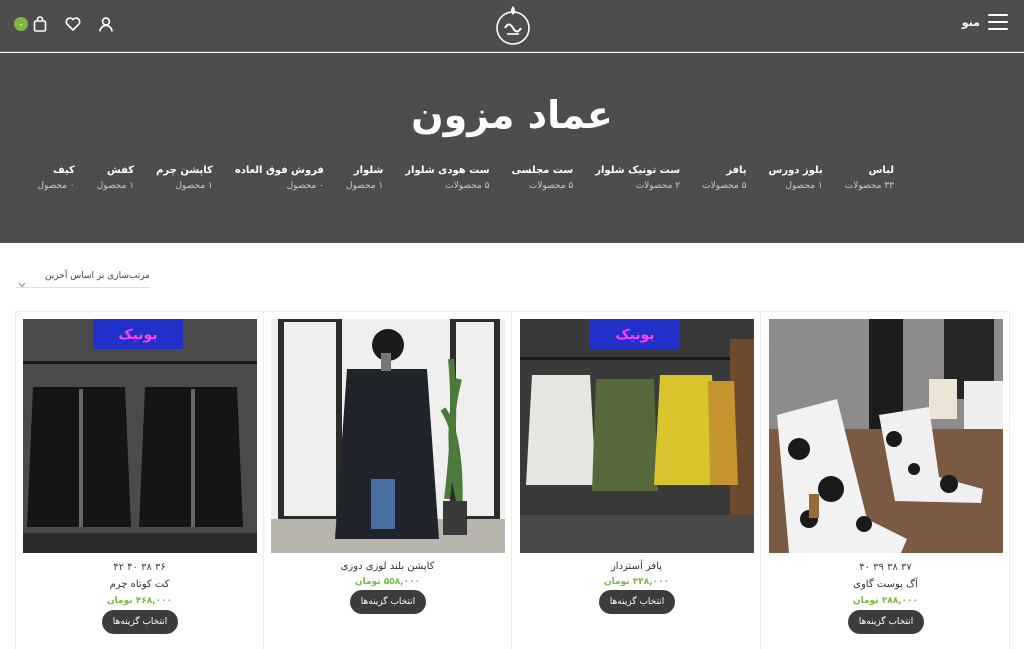 Image resolution: width=1024 pixels, height=649 pixels. Describe the element at coordinates (140, 436) in the screenshot. I see `product-image-leather-jackets: بونیک` at that location.